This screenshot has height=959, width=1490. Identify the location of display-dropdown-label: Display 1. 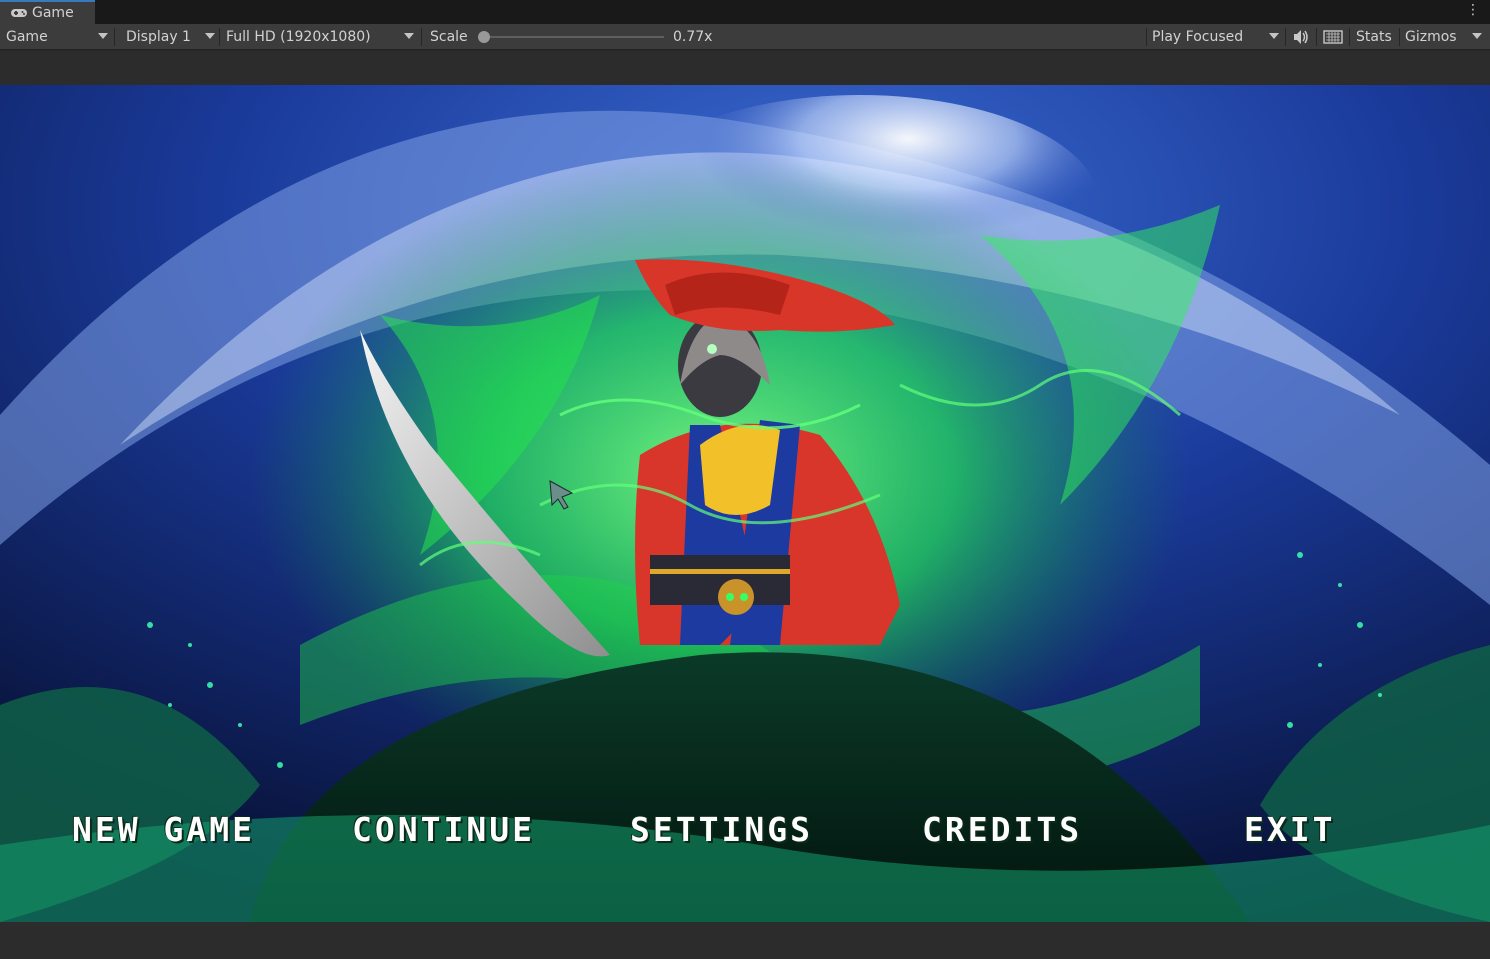
(158, 37).